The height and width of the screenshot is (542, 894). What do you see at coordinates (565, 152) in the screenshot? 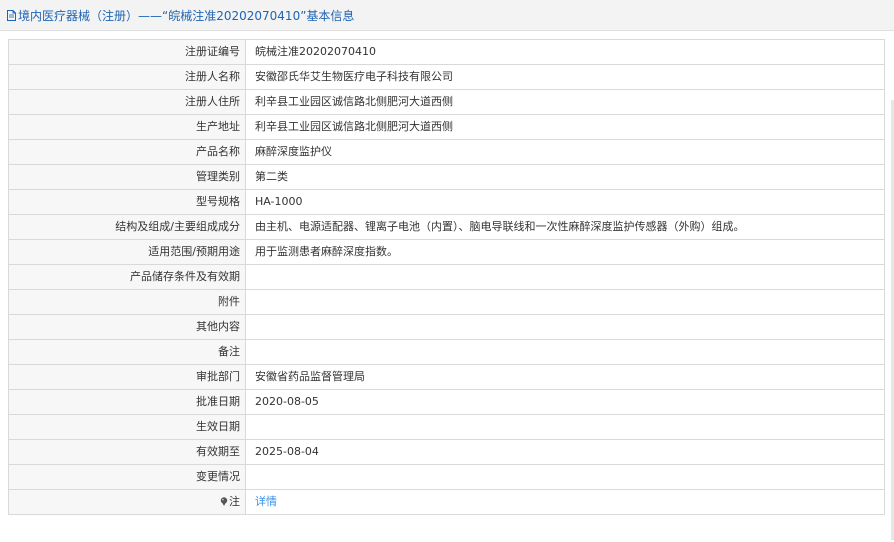
I see `field-value: 麻醉深度监护仪` at bounding box center [565, 152].